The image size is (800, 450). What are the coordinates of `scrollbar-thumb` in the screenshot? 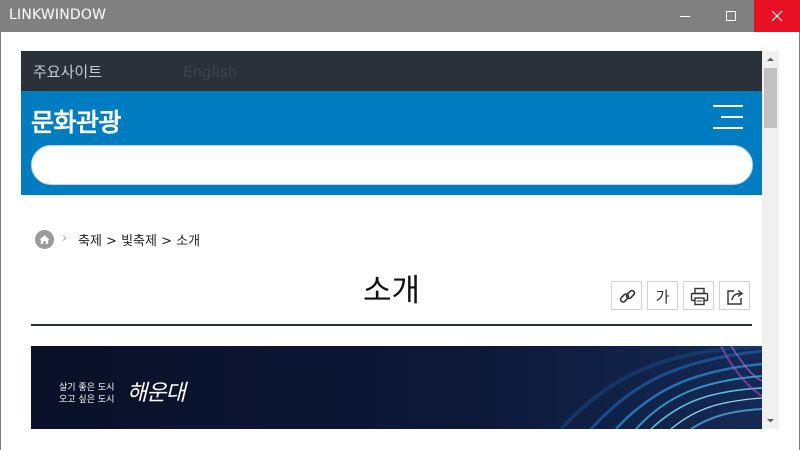 It's located at (770, 98).